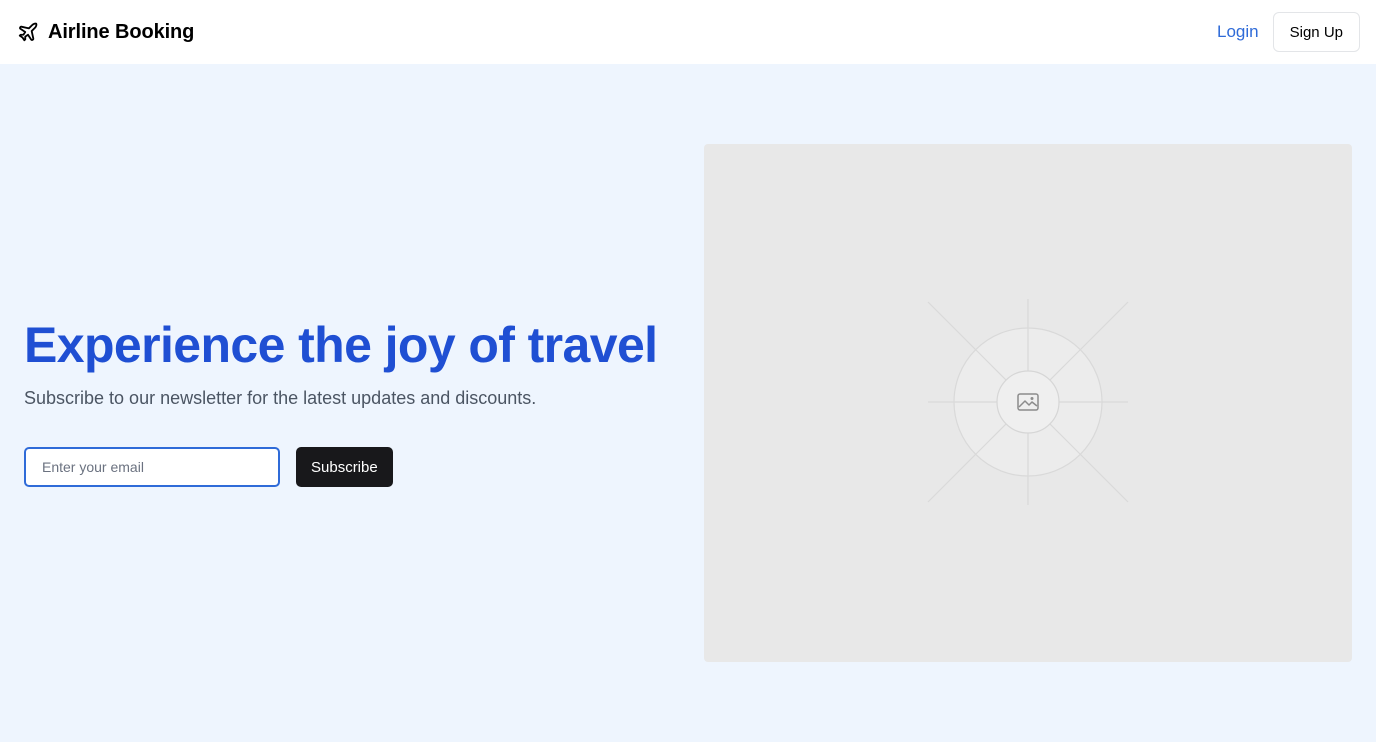 This screenshot has width=1376, height=742. I want to click on image-placeholder-icon, so click(1028, 402).